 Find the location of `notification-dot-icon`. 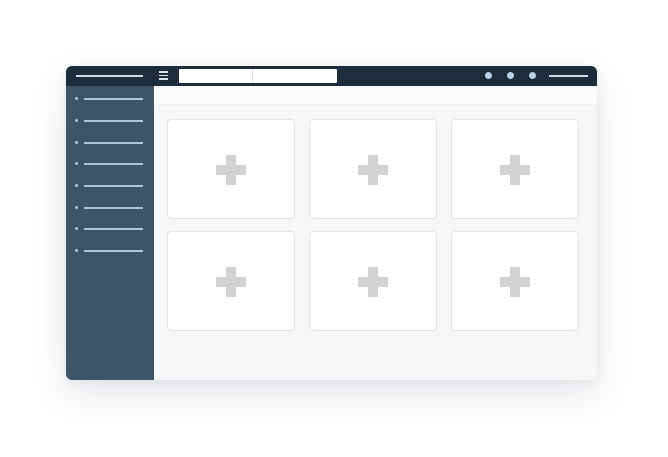

notification-dot-icon is located at coordinates (488, 75).